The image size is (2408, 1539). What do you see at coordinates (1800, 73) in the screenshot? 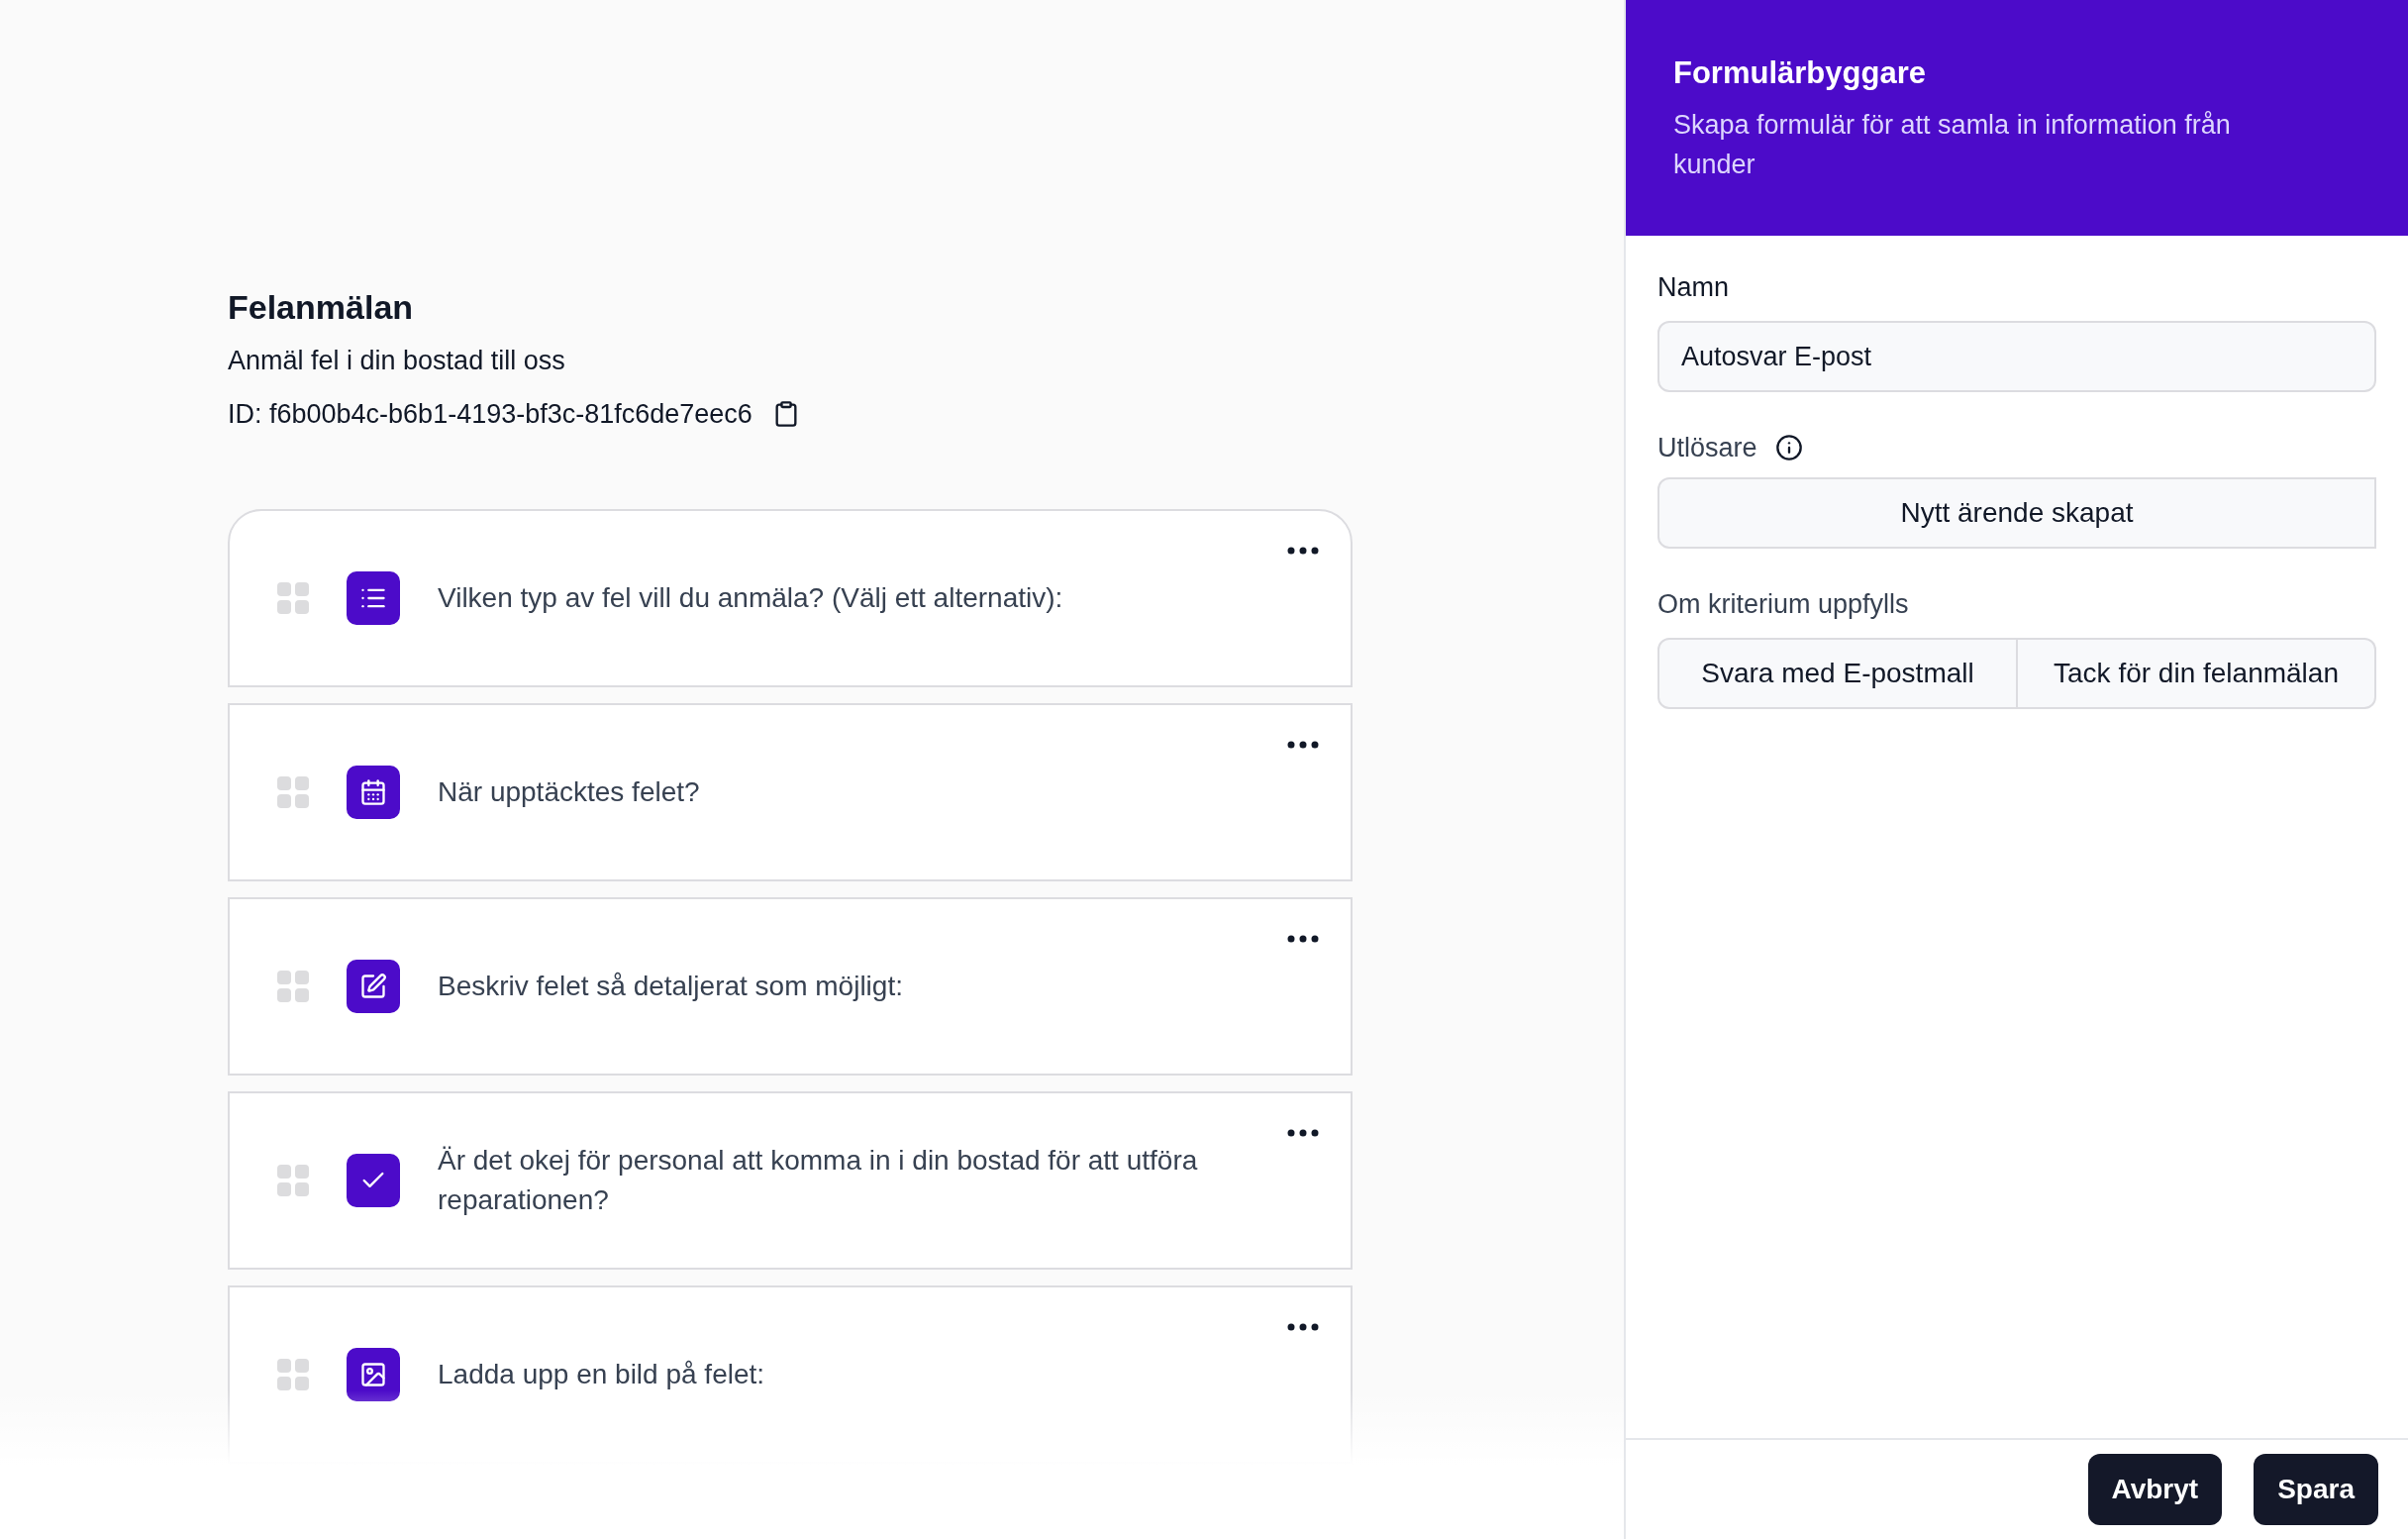
I see `panel-title: Formulärbyggare` at bounding box center [1800, 73].